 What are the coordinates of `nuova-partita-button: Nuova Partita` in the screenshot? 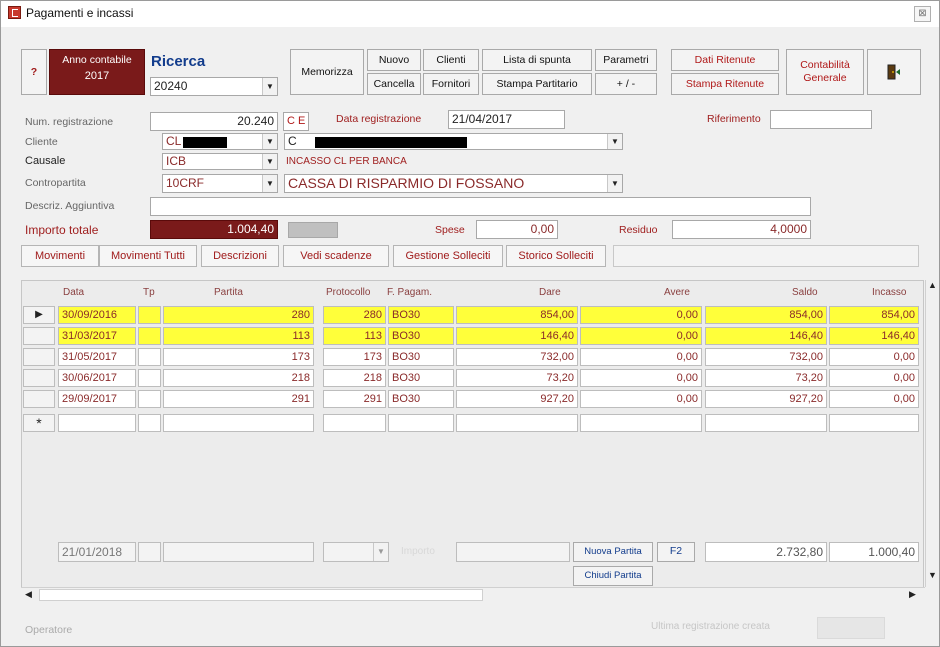 It's located at (613, 552).